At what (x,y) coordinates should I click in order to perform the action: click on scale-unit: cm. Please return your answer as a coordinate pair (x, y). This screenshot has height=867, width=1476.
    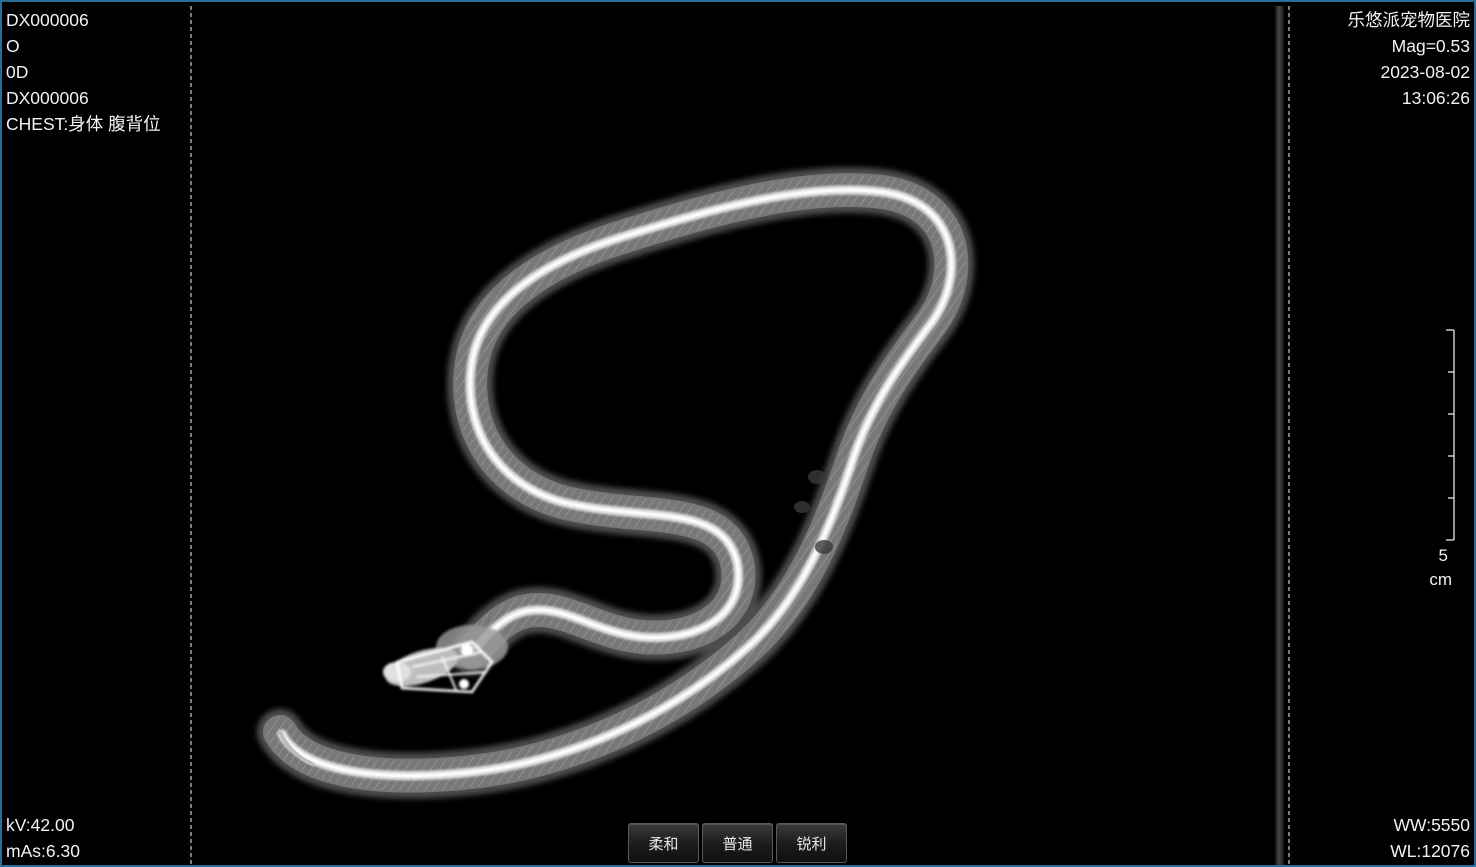
    Looking at the image, I should click on (1440, 579).